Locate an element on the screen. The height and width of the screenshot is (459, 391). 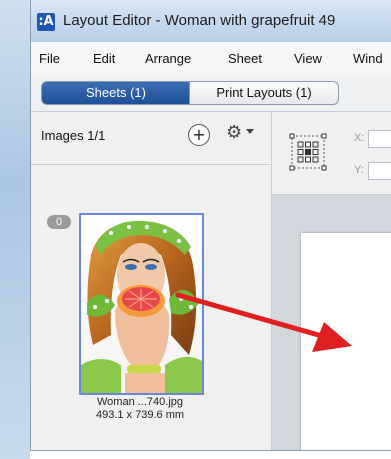
image-caption: Woman ...740.jpg 493.1 x 739.6 mm is located at coordinates (140, 409).